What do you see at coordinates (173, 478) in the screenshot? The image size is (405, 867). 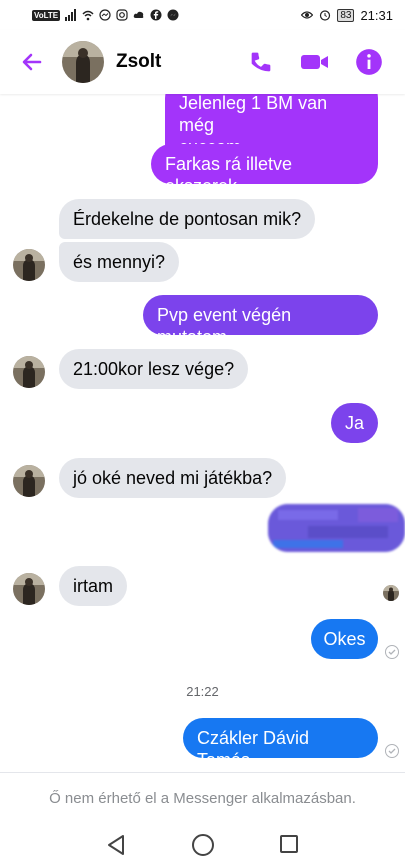 I see `message-bubble: jó oké neved mi játékba?` at bounding box center [173, 478].